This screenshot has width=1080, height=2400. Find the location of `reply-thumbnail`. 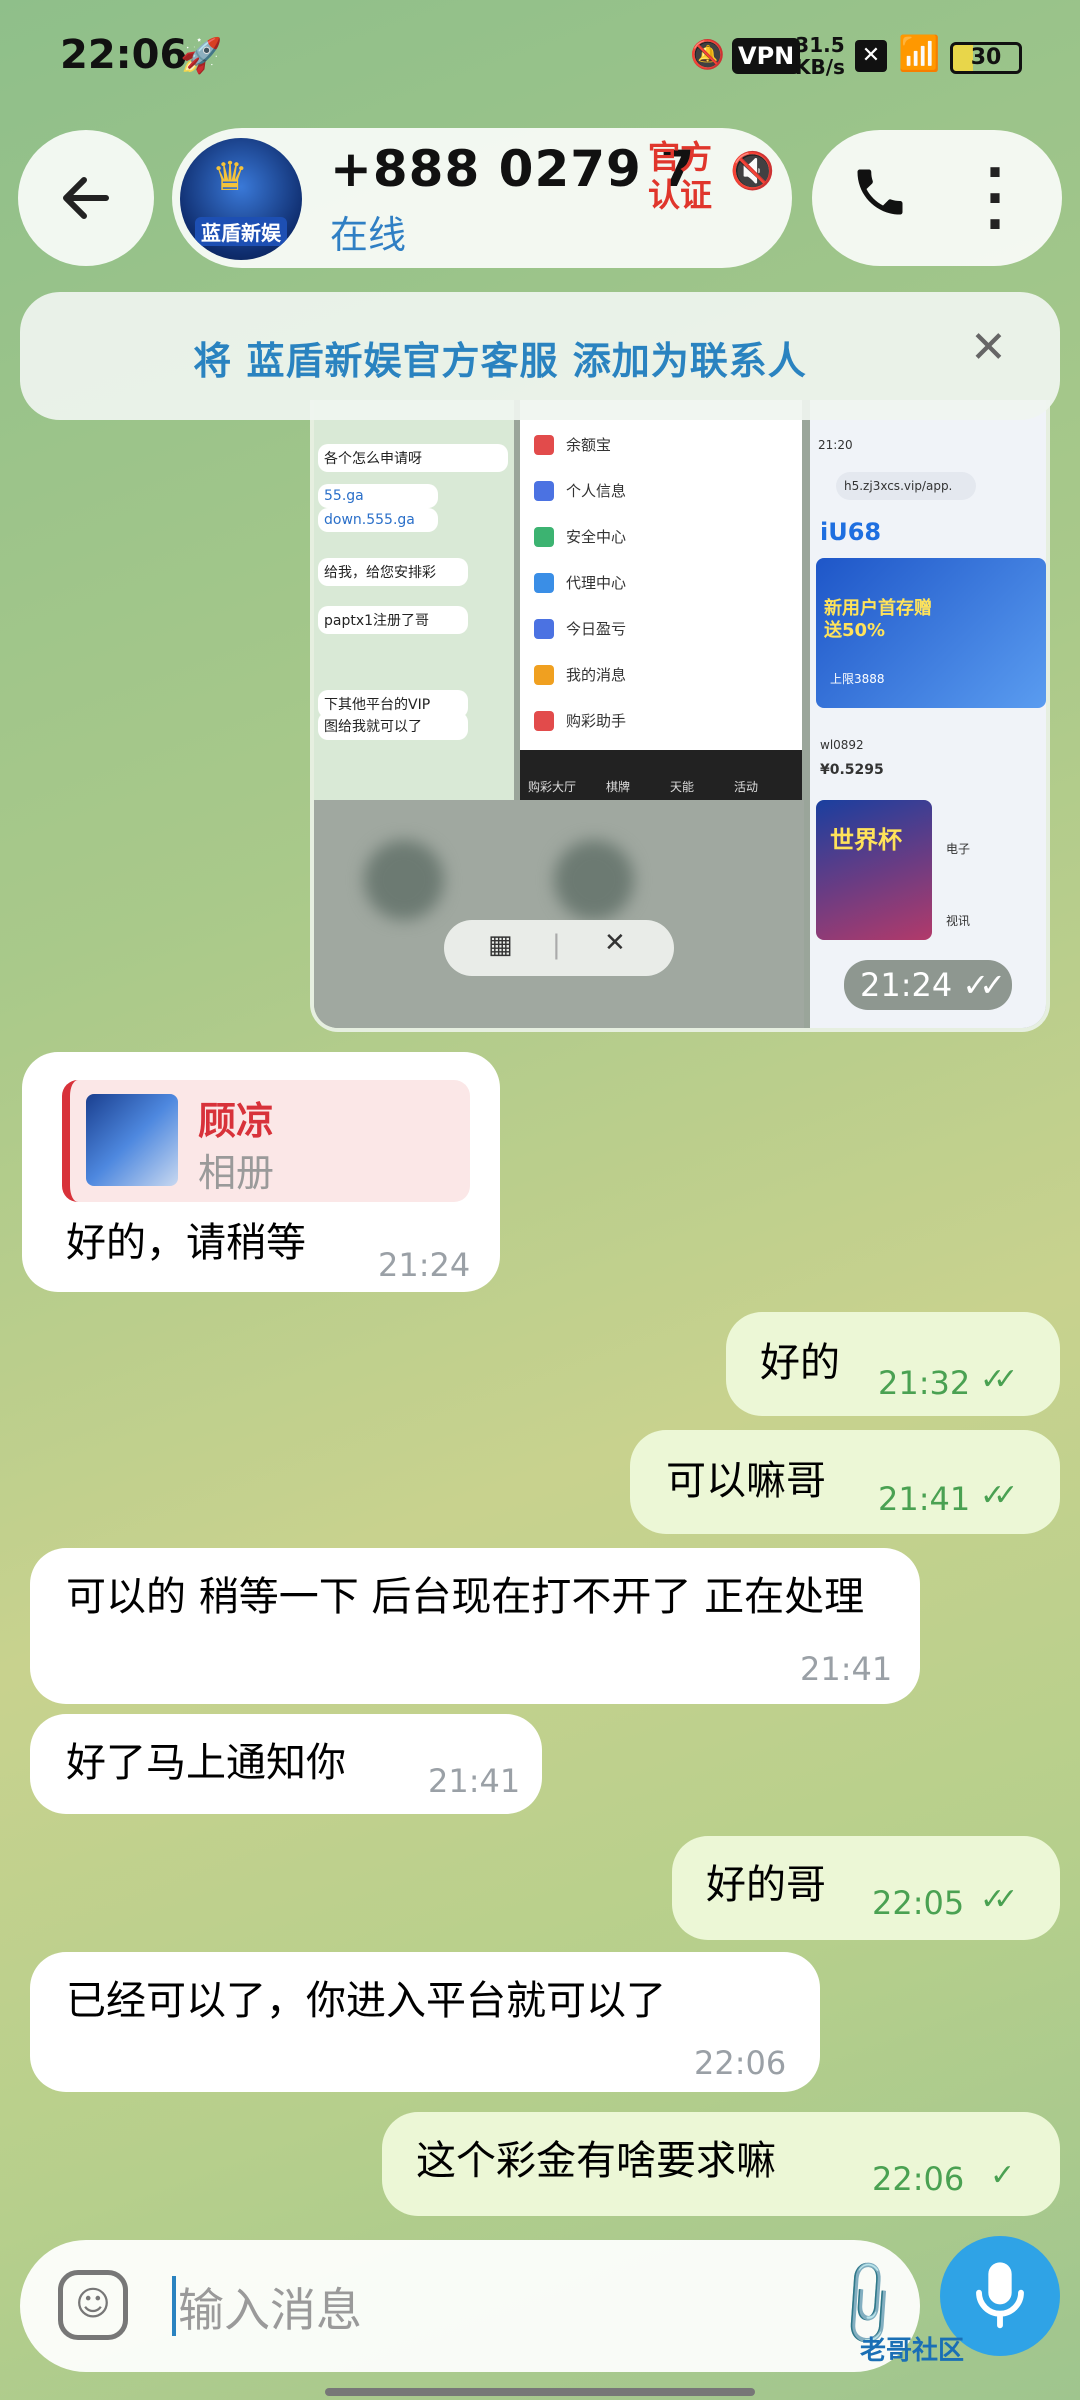

reply-thumbnail is located at coordinates (132, 1140).